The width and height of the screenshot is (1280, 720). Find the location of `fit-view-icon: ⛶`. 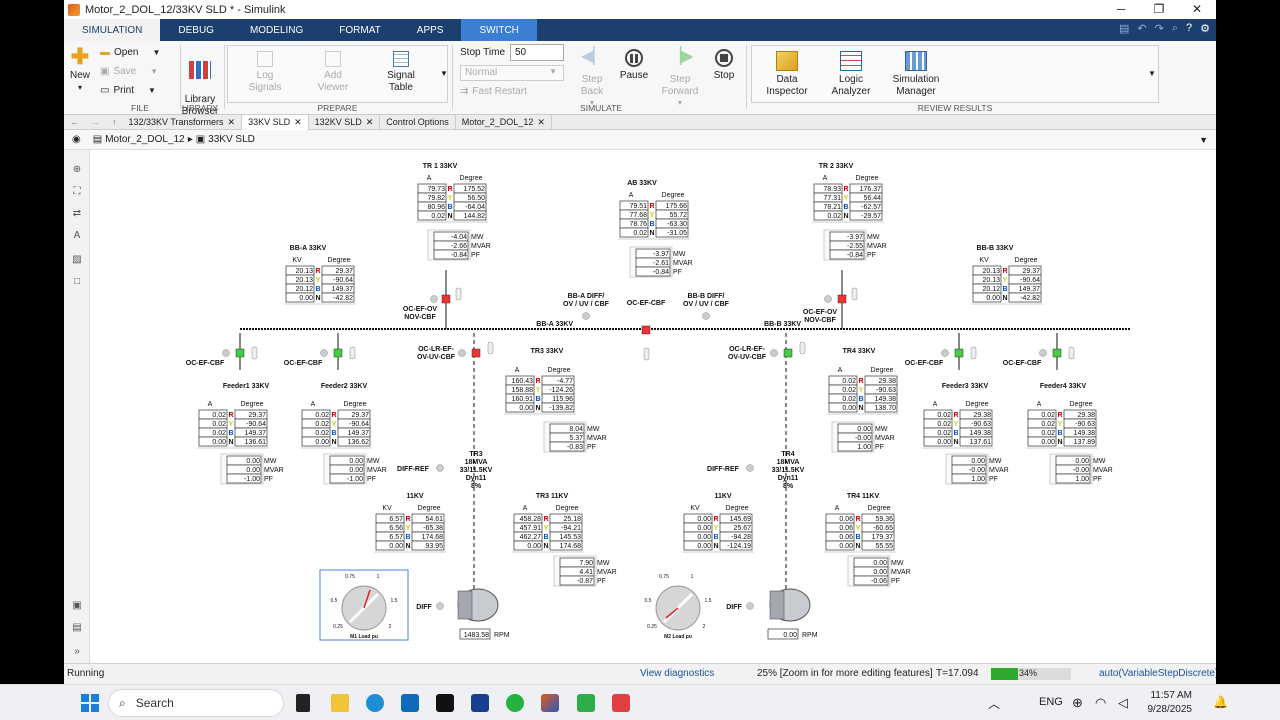

fit-view-icon: ⛶ is located at coordinates (77, 192).